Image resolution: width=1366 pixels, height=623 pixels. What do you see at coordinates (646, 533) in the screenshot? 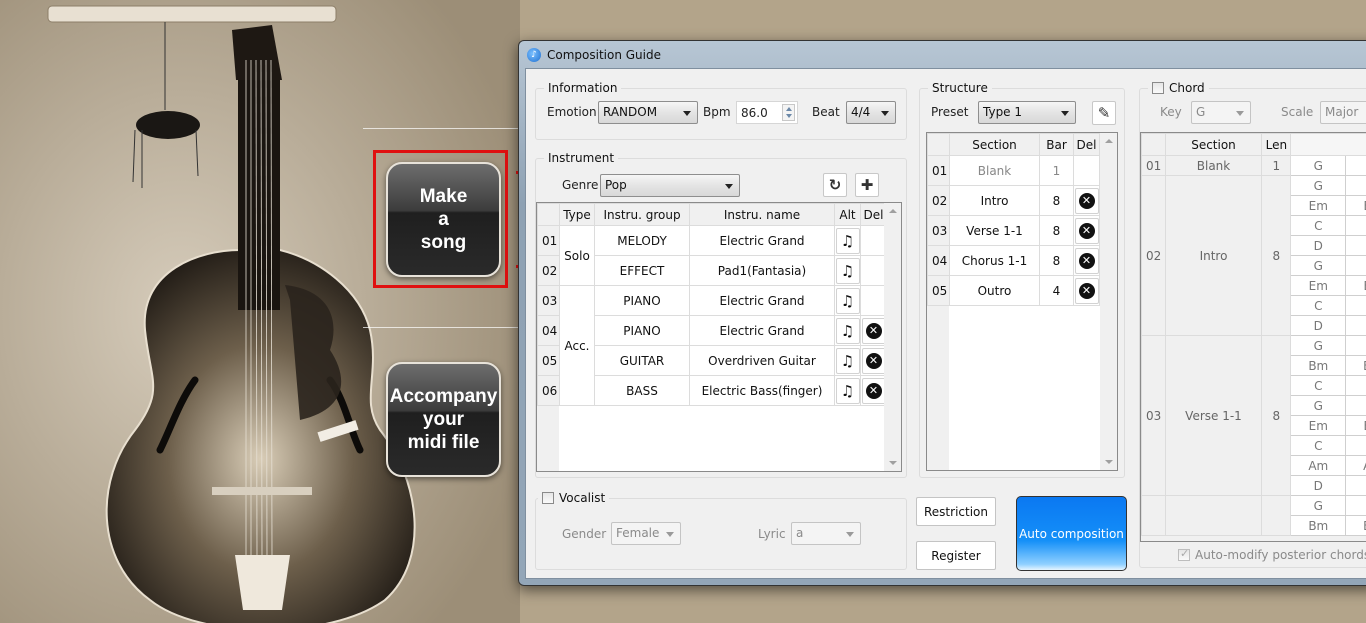
I see `gender-select: Female` at bounding box center [646, 533].